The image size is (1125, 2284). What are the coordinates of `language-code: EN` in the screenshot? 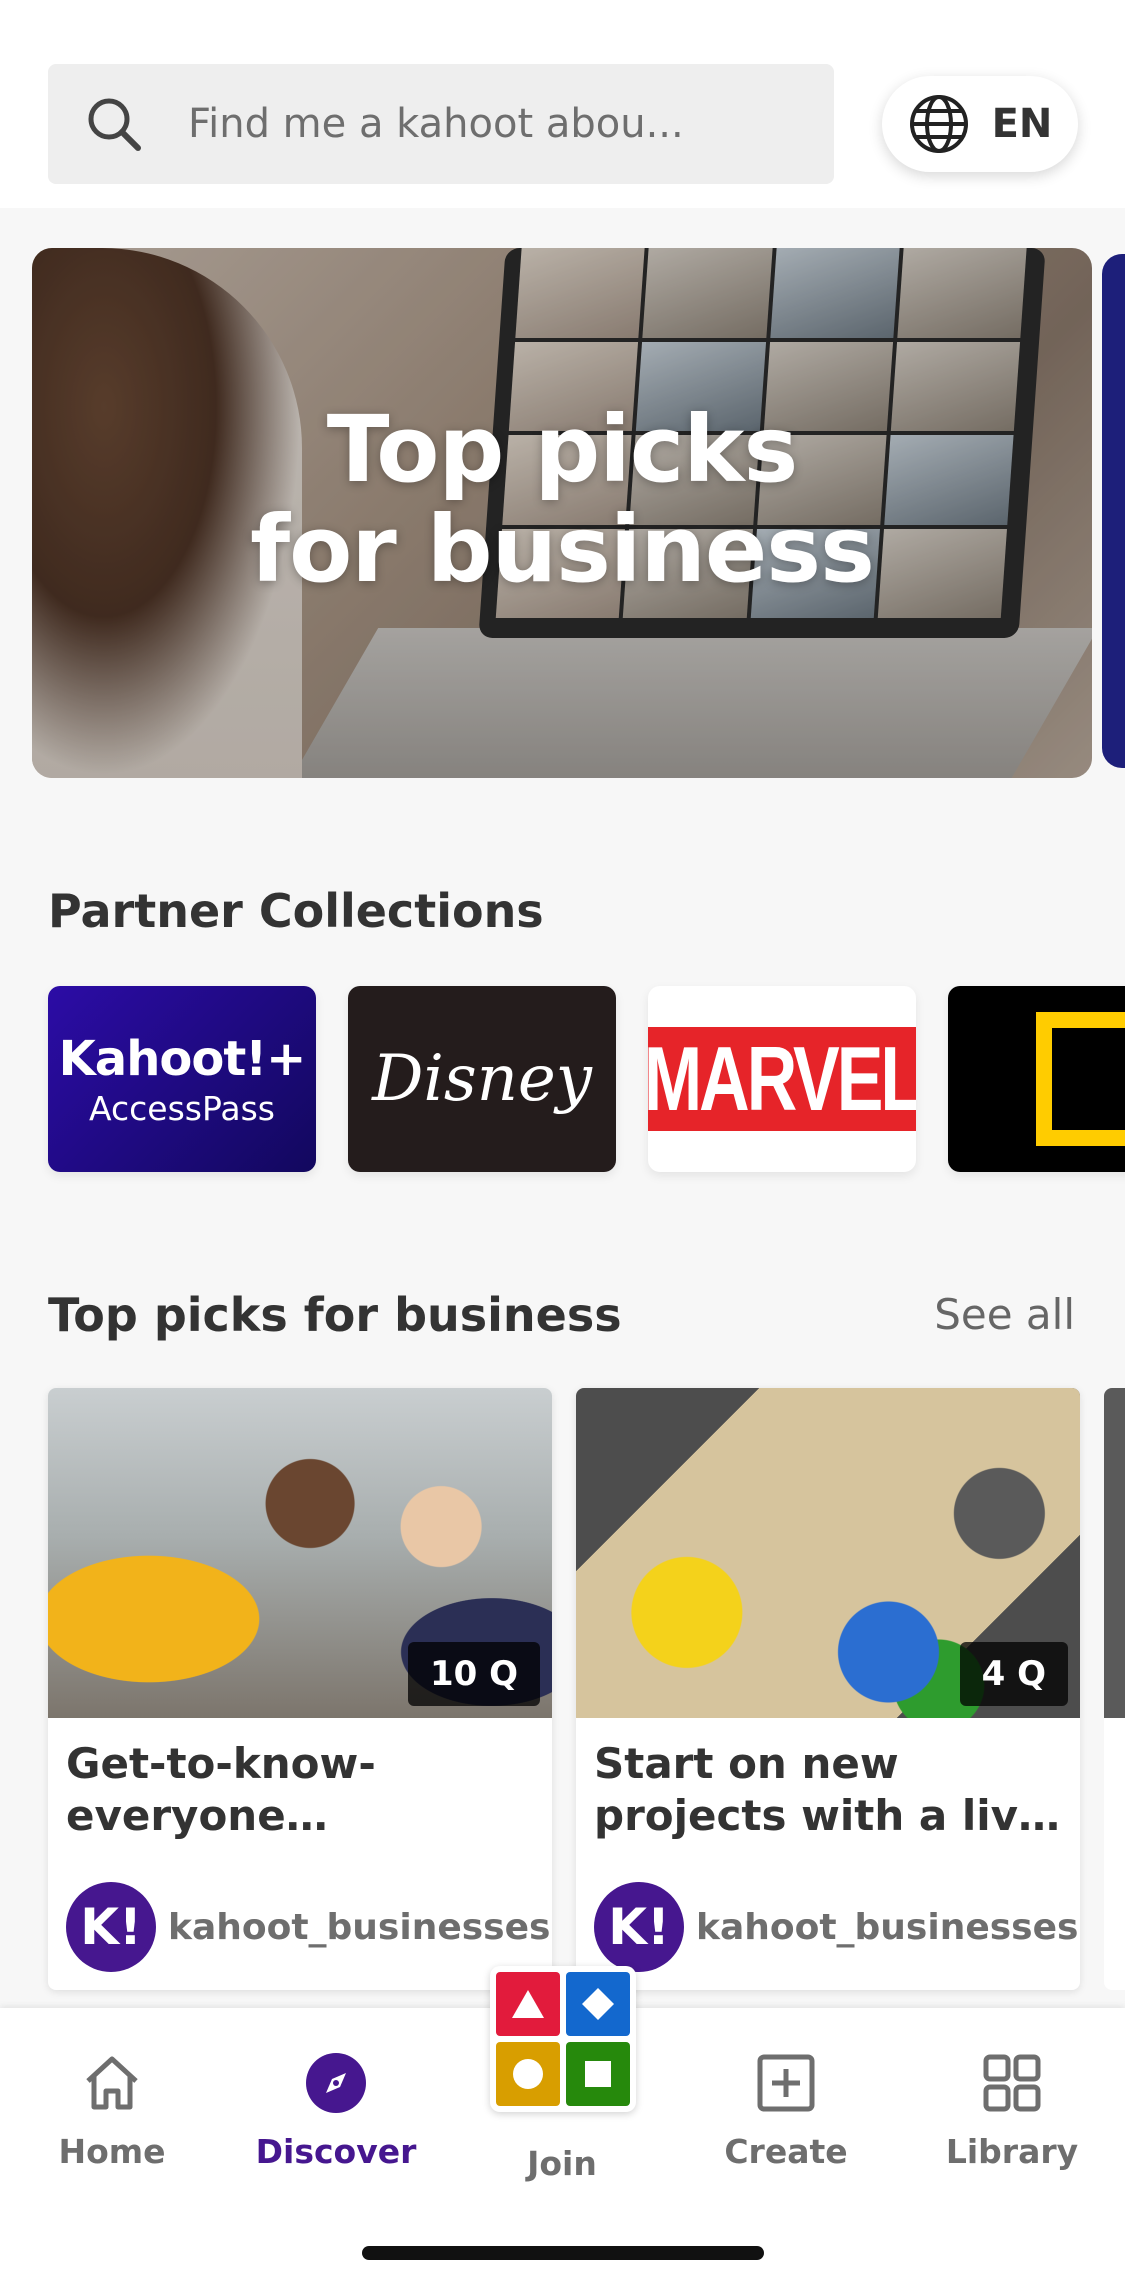 It's located at (1022, 124).